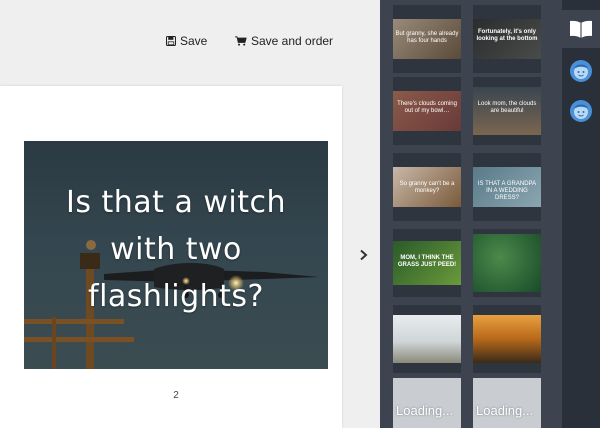  What do you see at coordinates (581, 214) in the screenshot?
I see `side-navigation` at bounding box center [581, 214].